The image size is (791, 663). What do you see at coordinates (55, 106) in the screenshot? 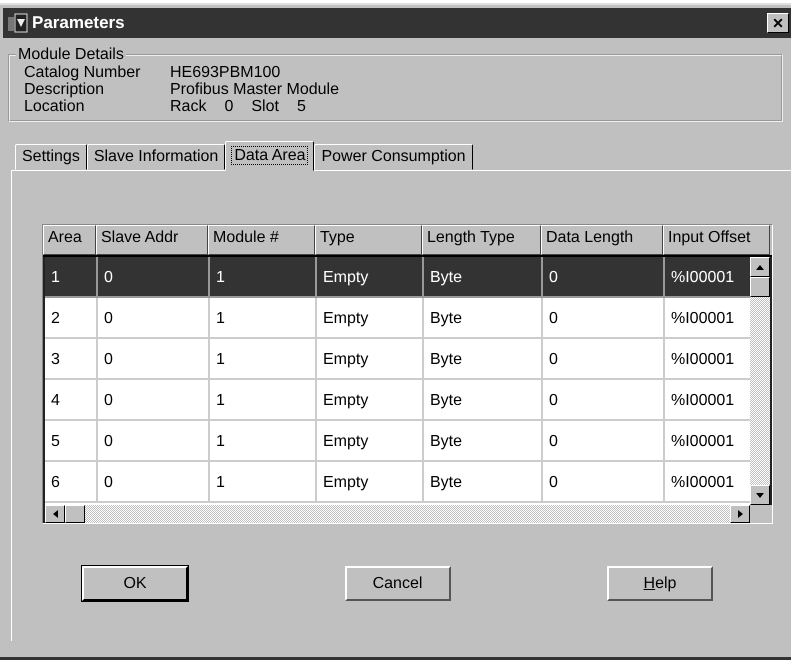
I see `detail-label: Location` at bounding box center [55, 106].